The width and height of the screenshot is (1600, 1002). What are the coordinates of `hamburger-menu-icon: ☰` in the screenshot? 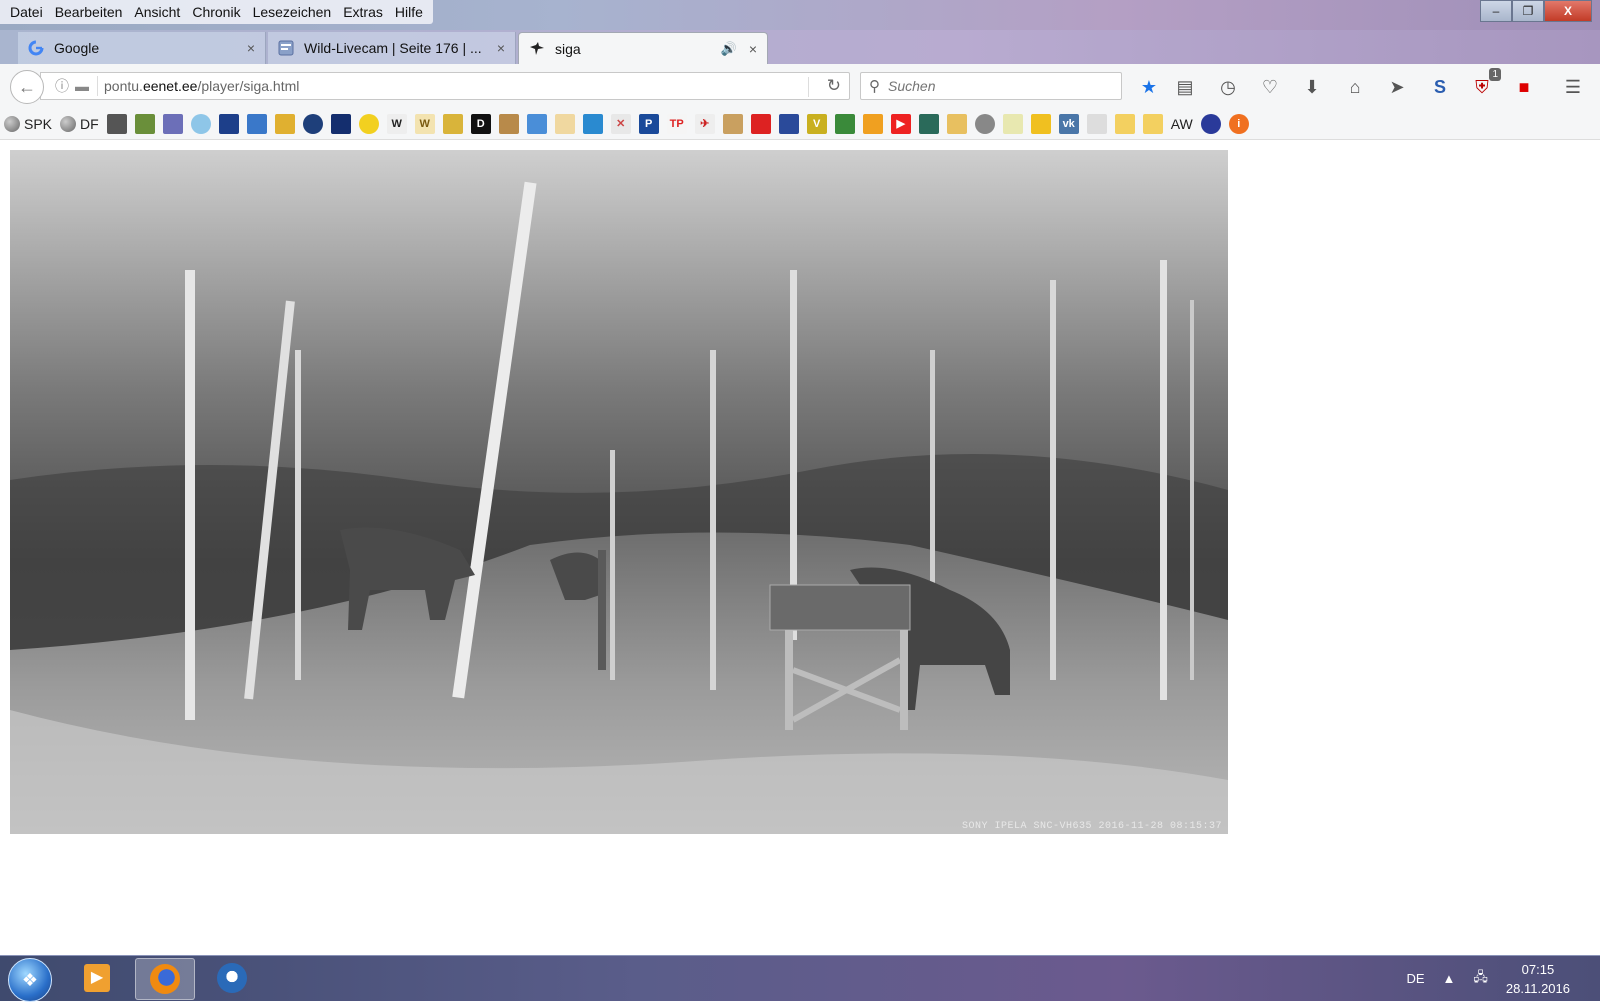 It's located at (1573, 87).